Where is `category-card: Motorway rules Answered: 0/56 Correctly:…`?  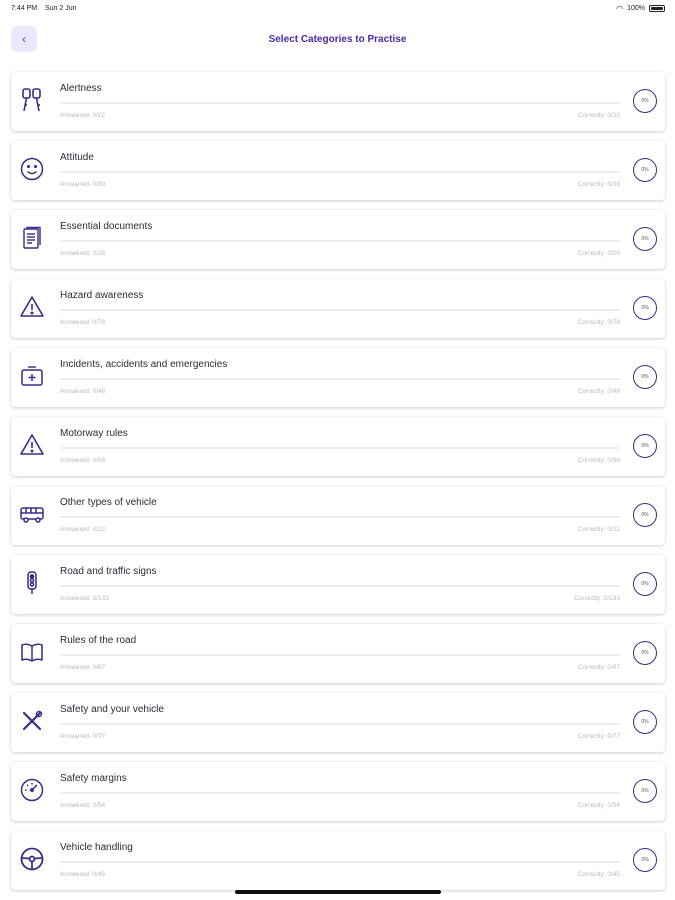 category-card: Motorway rules Answered: 0/56 Correctly:… is located at coordinates (338, 446).